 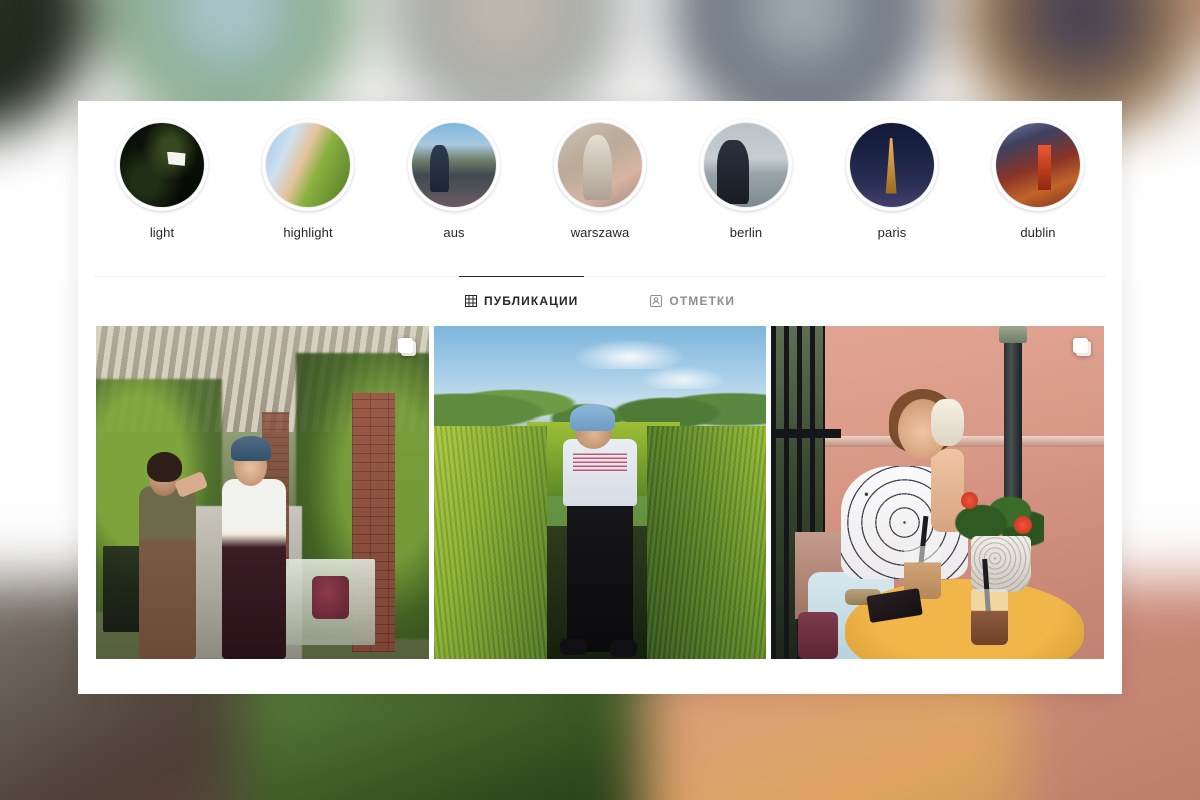 I want to click on story-highlight-dublin: dublin, so click(x=1038, y=179).